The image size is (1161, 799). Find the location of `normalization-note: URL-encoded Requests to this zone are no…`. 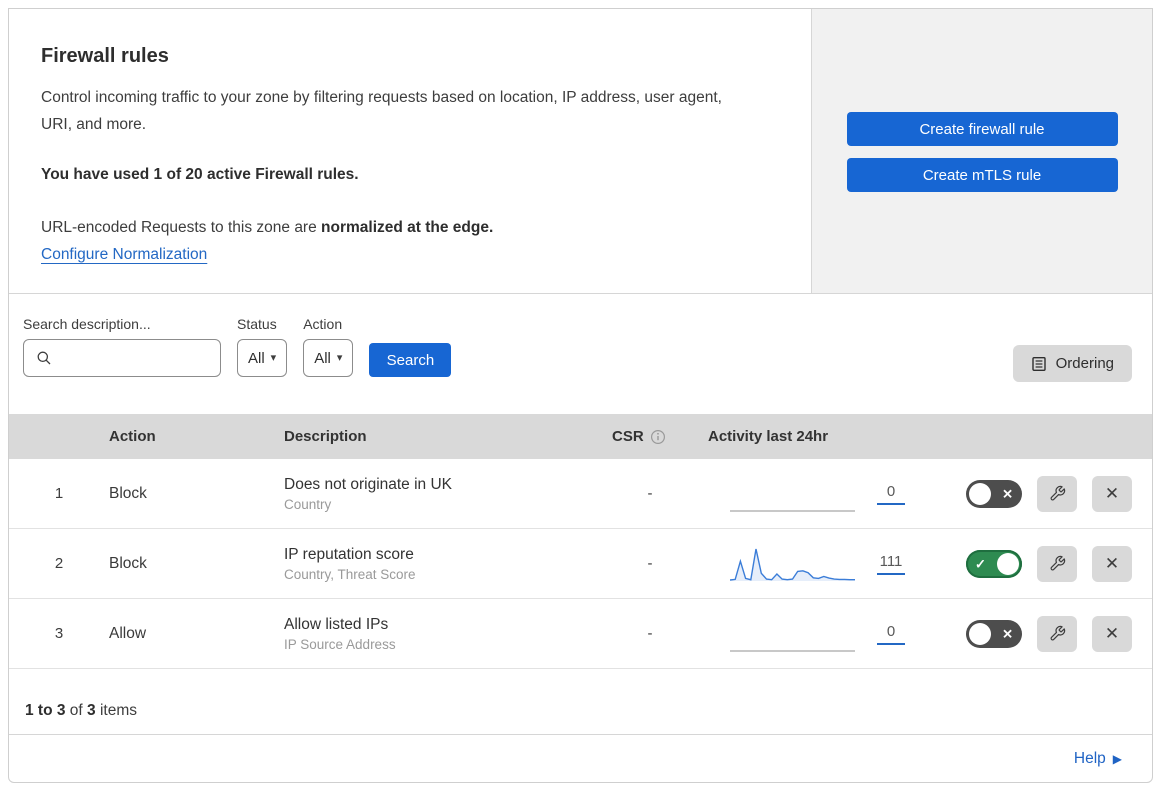

normalization-note: URL-encoded Requests to this zone are no… is located at coordinates (406, 228).